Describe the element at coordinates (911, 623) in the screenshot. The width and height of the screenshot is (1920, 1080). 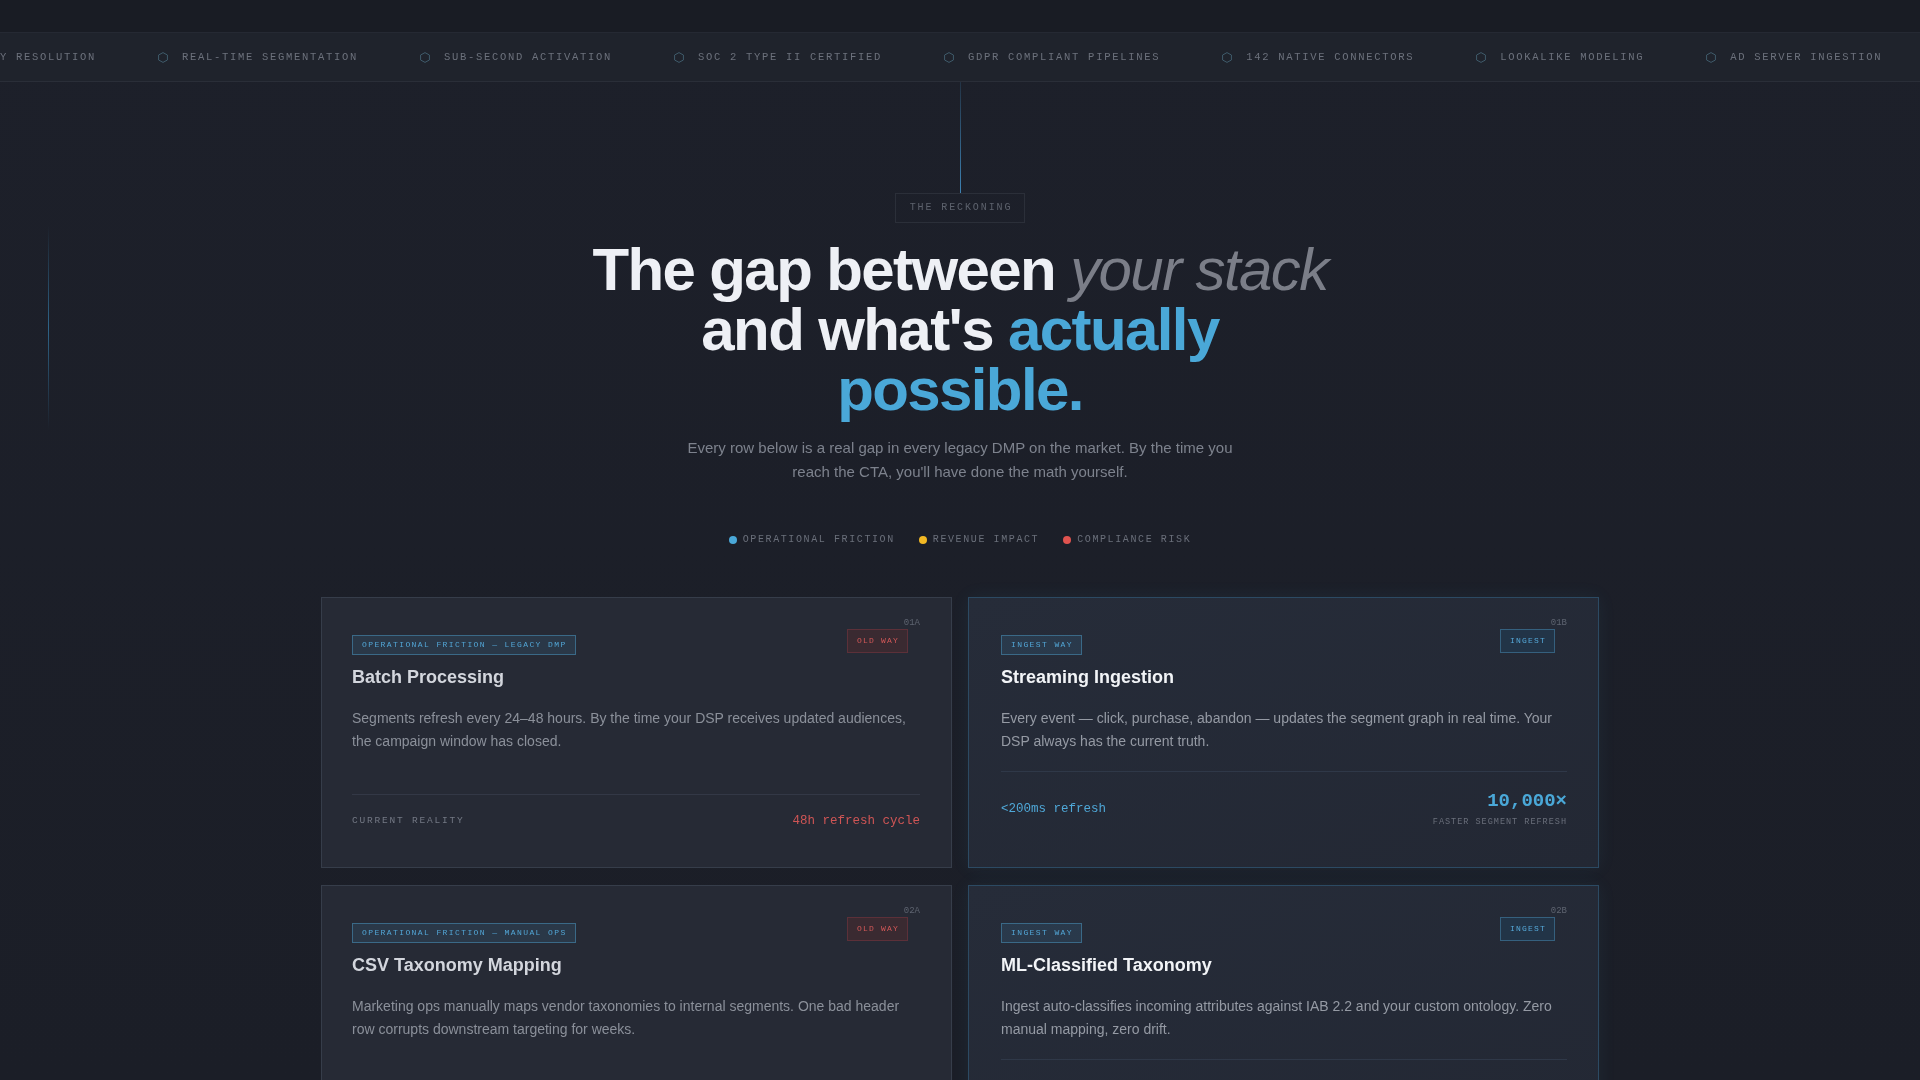
I see `card-number: 01A` at that location.